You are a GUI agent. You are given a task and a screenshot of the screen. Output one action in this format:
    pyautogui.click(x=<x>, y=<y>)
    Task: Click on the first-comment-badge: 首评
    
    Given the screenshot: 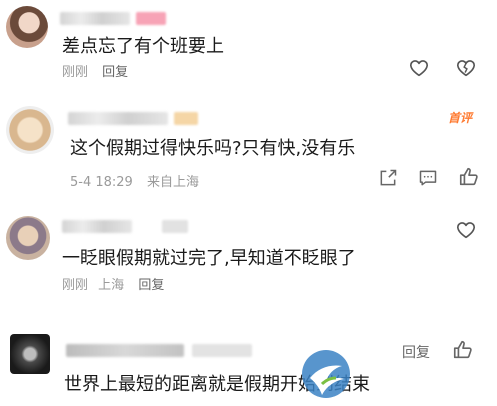 What is the action you would take?
    pyautogui.click(x=460, y=118)
    